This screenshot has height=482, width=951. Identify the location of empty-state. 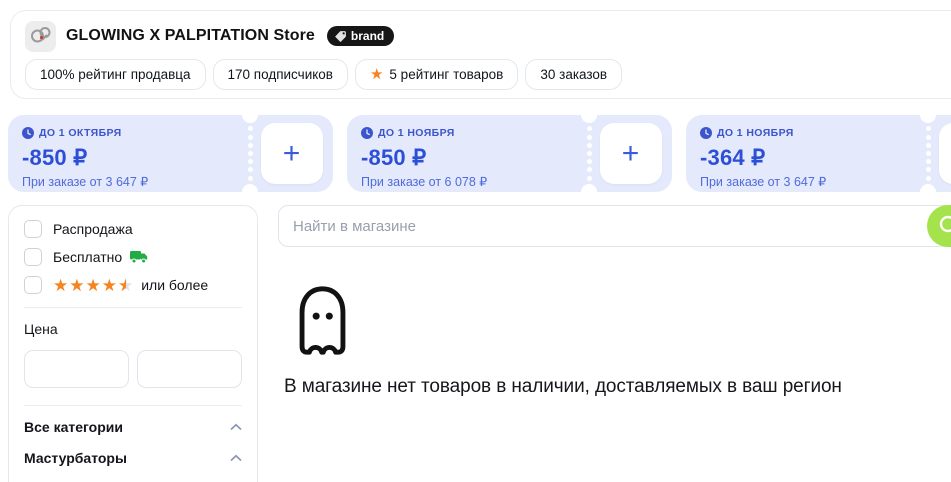
(621, 323).